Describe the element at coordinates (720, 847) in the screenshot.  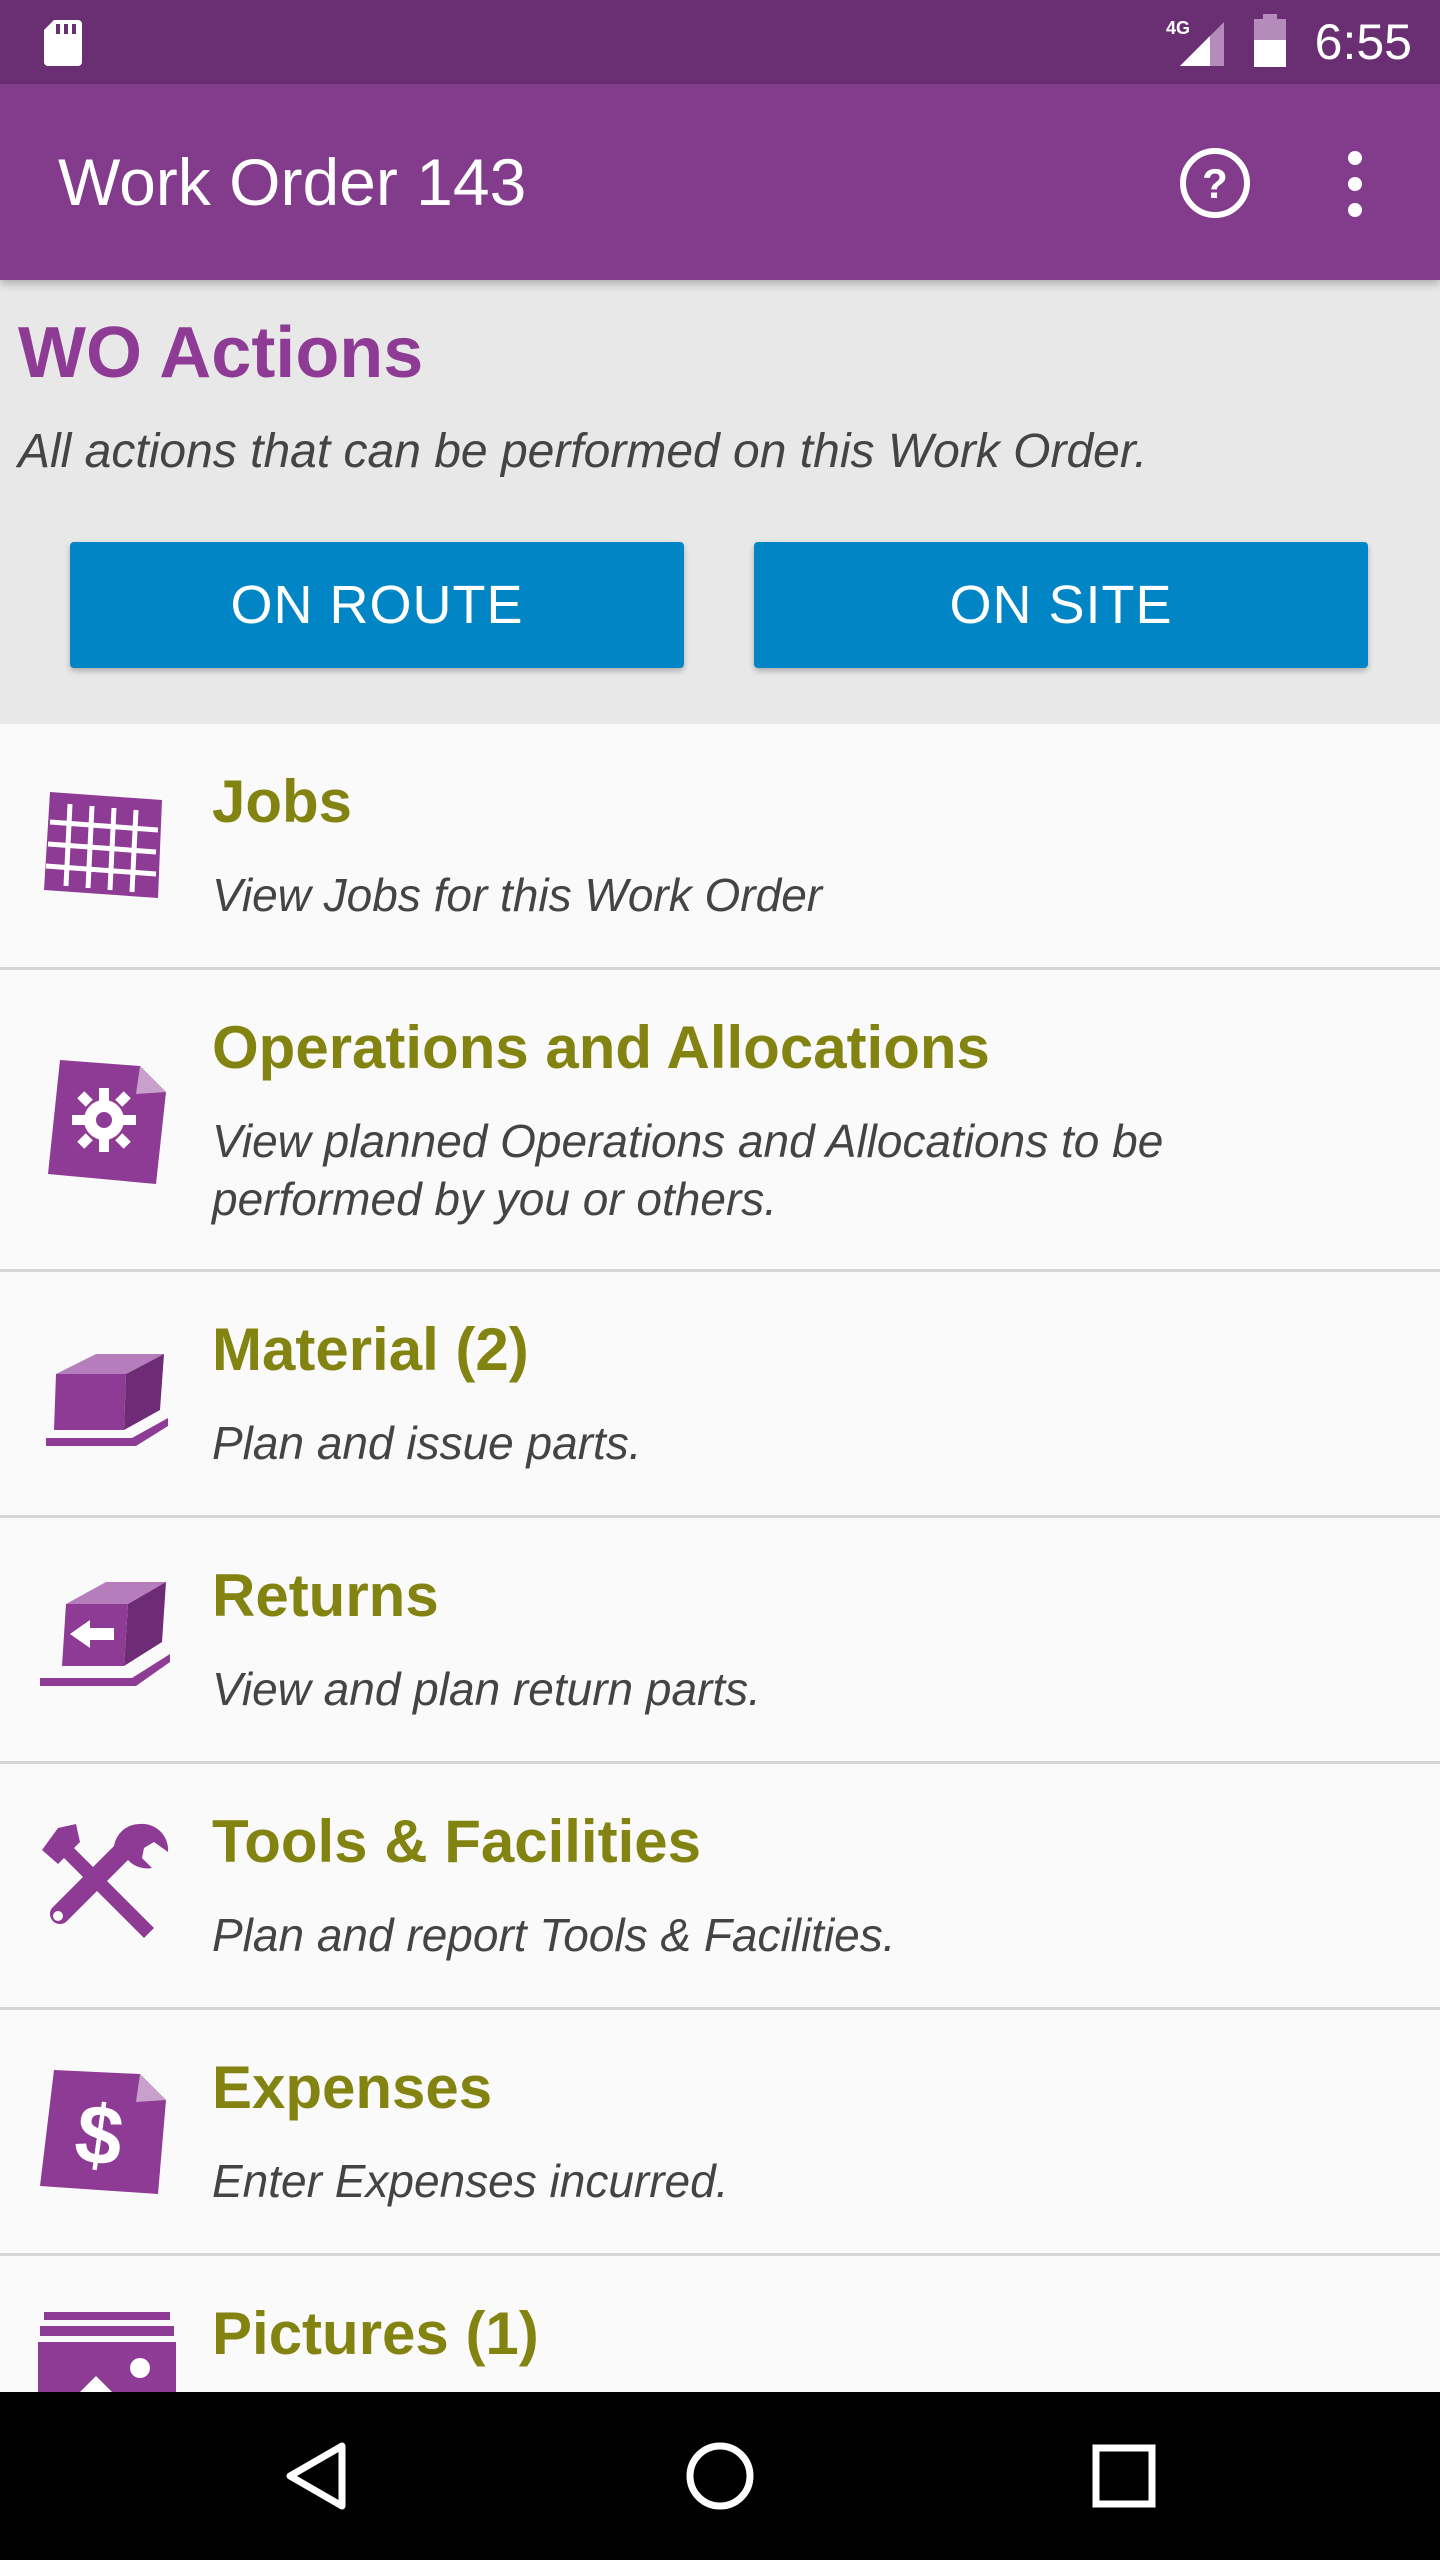
I see `list-item-jobs: Jobs View Jobs for this Work Order` at that location.